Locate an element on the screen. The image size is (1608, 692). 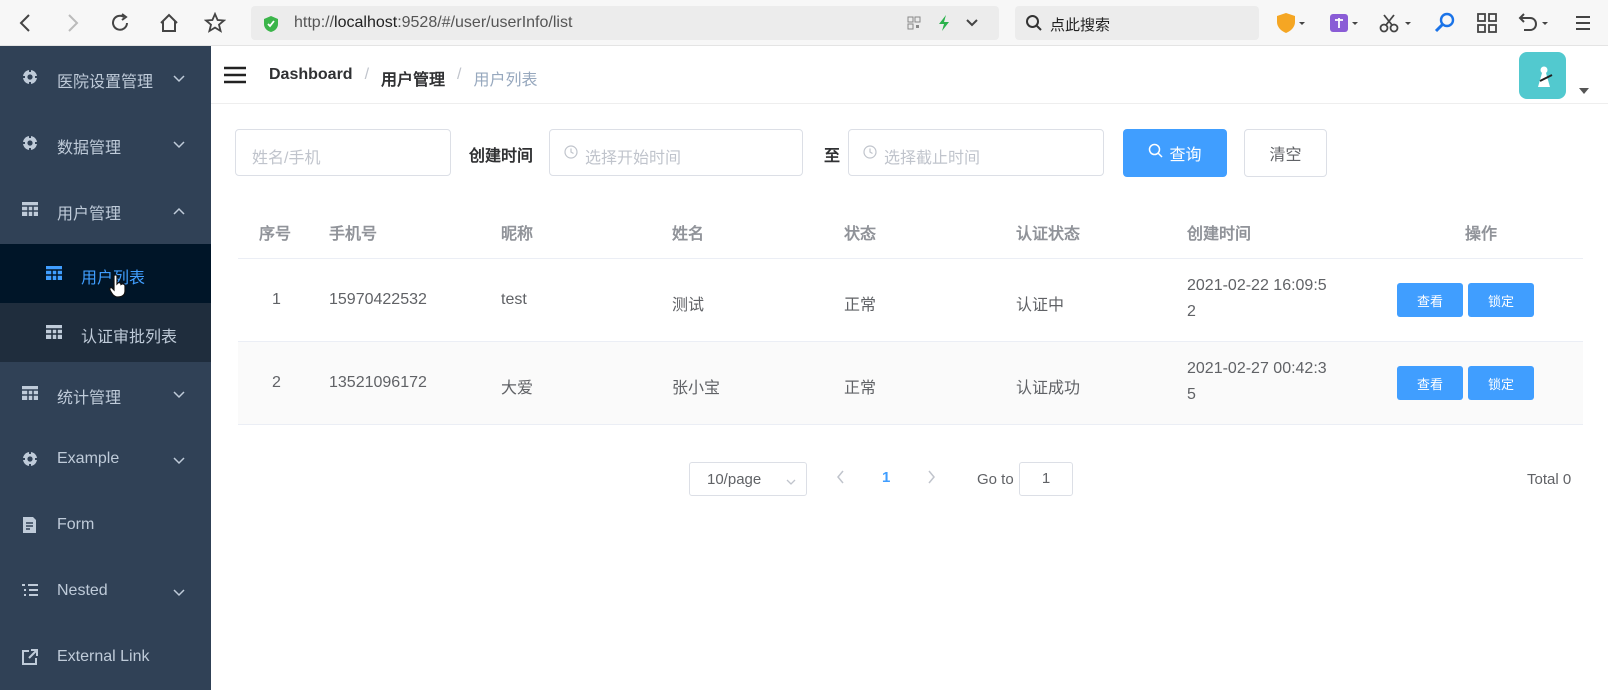
total-count: Total 0 is located at coordinates (1549, 479).